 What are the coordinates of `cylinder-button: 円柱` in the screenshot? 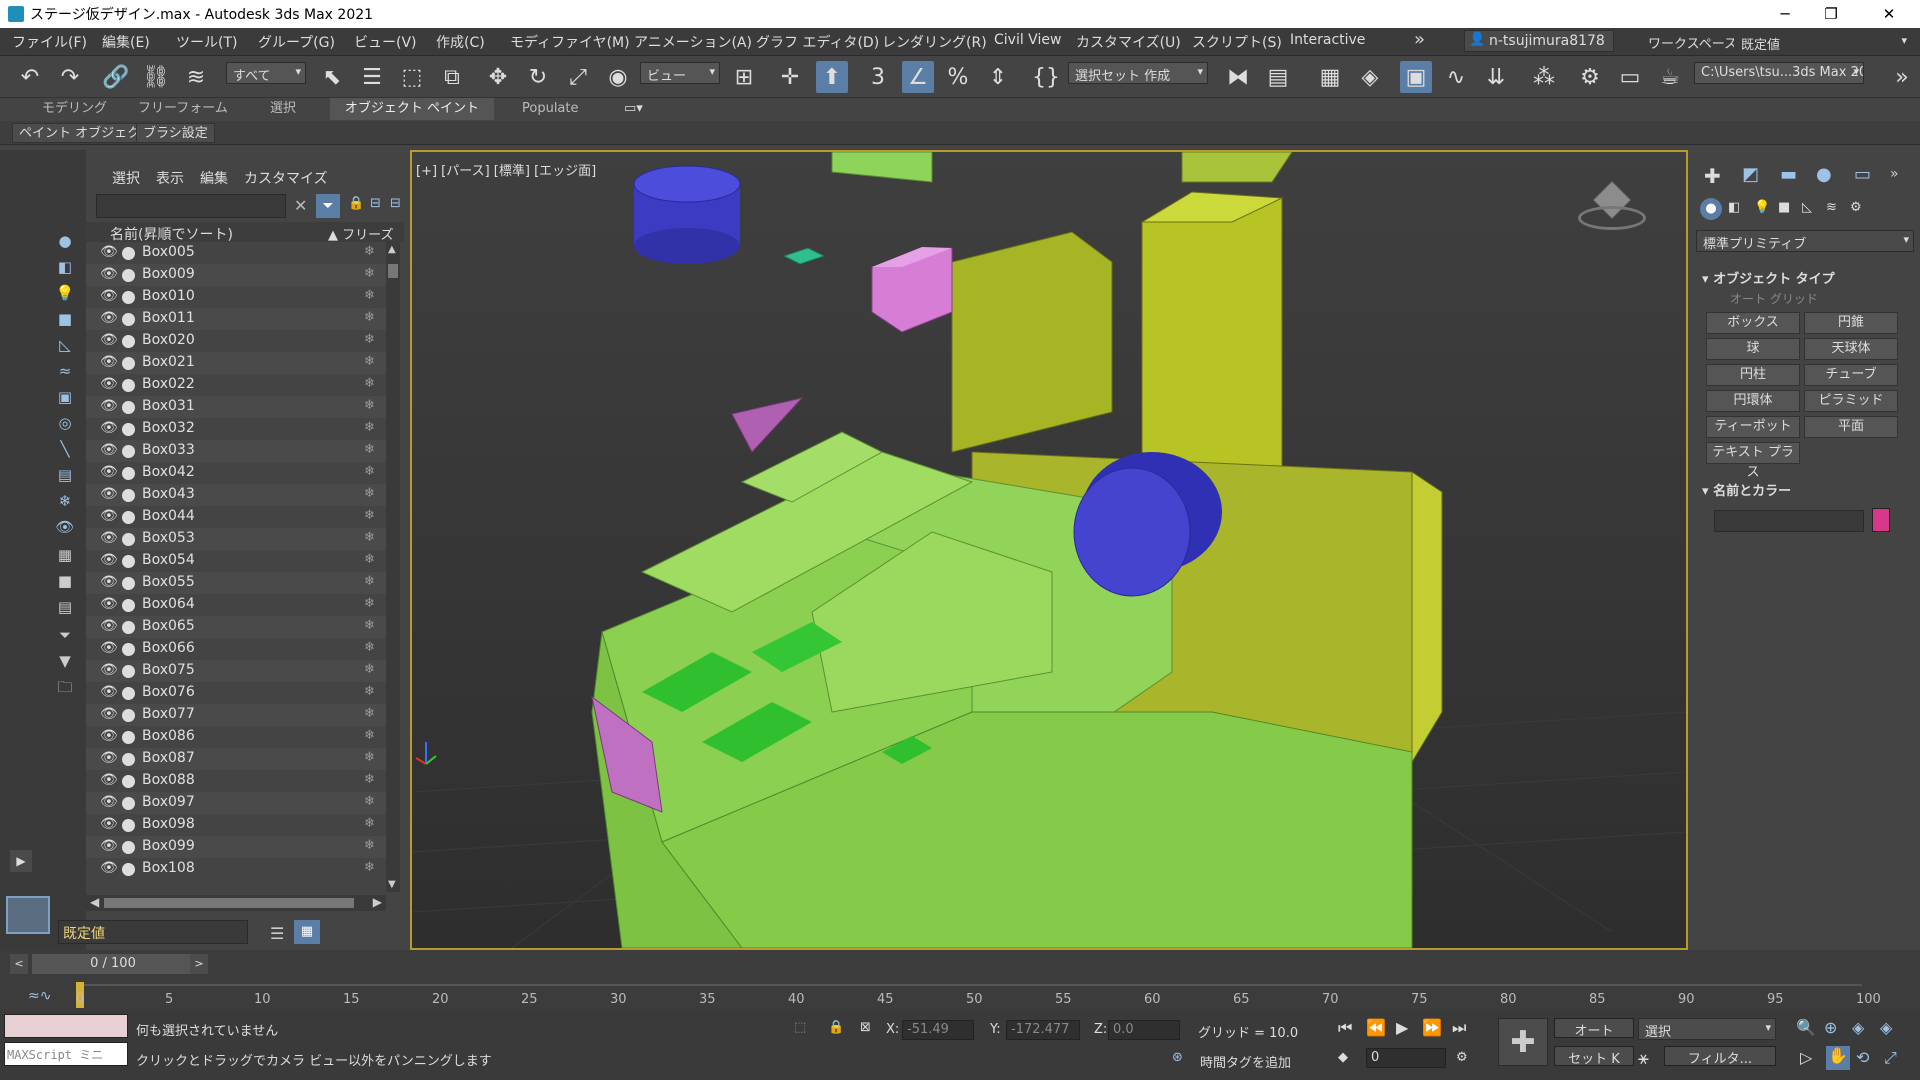 It's located at (1753, 375).